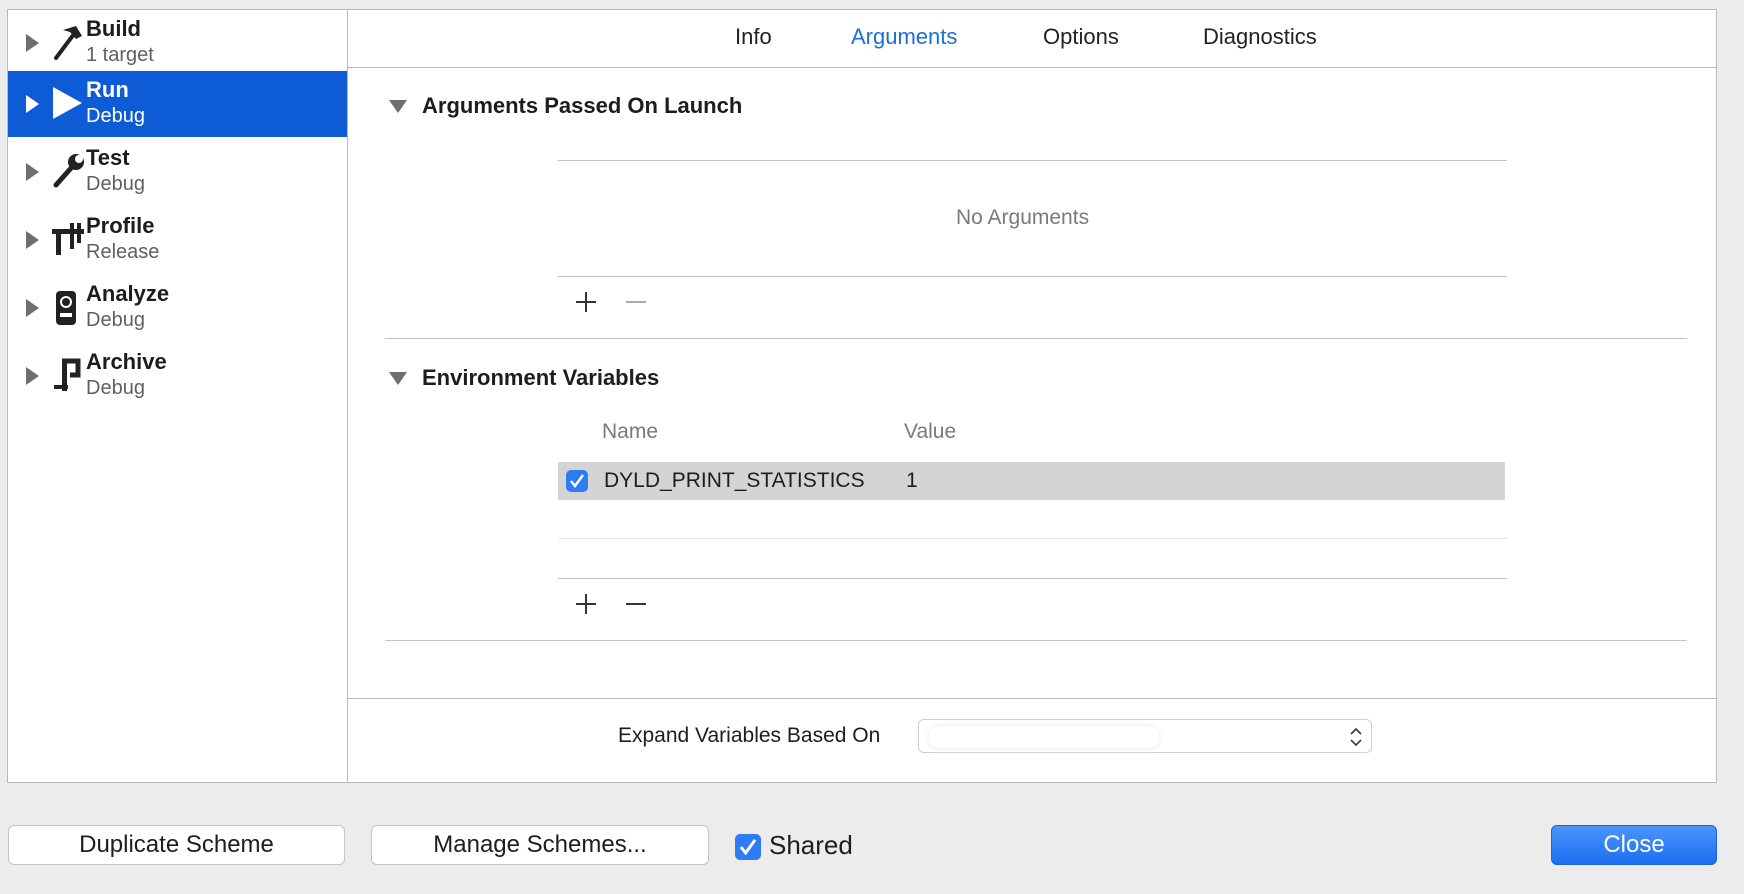 This screenshot has height=894, width=1744. I want to click on sidebar-item-subtitle: 1 target, so click(120, 55).